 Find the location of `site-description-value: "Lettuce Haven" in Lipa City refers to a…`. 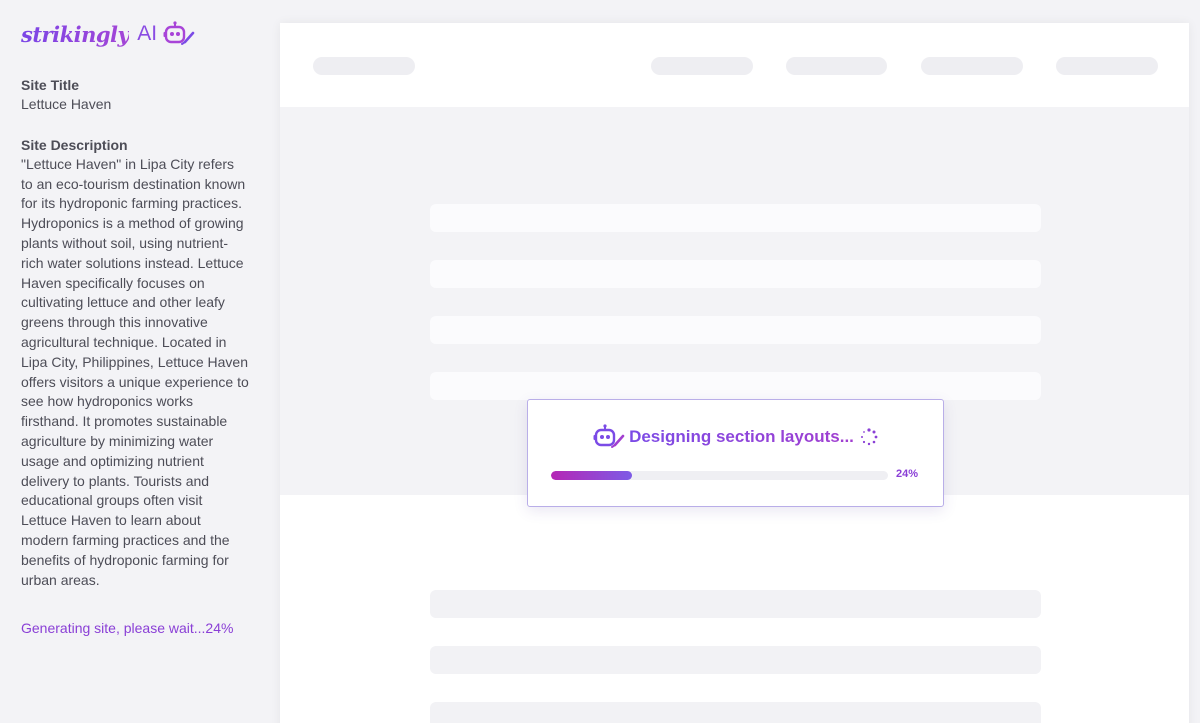

site-description-value: "Lettuce Haven" in Lipa City refers to a… is located at coordinates (135, 371).